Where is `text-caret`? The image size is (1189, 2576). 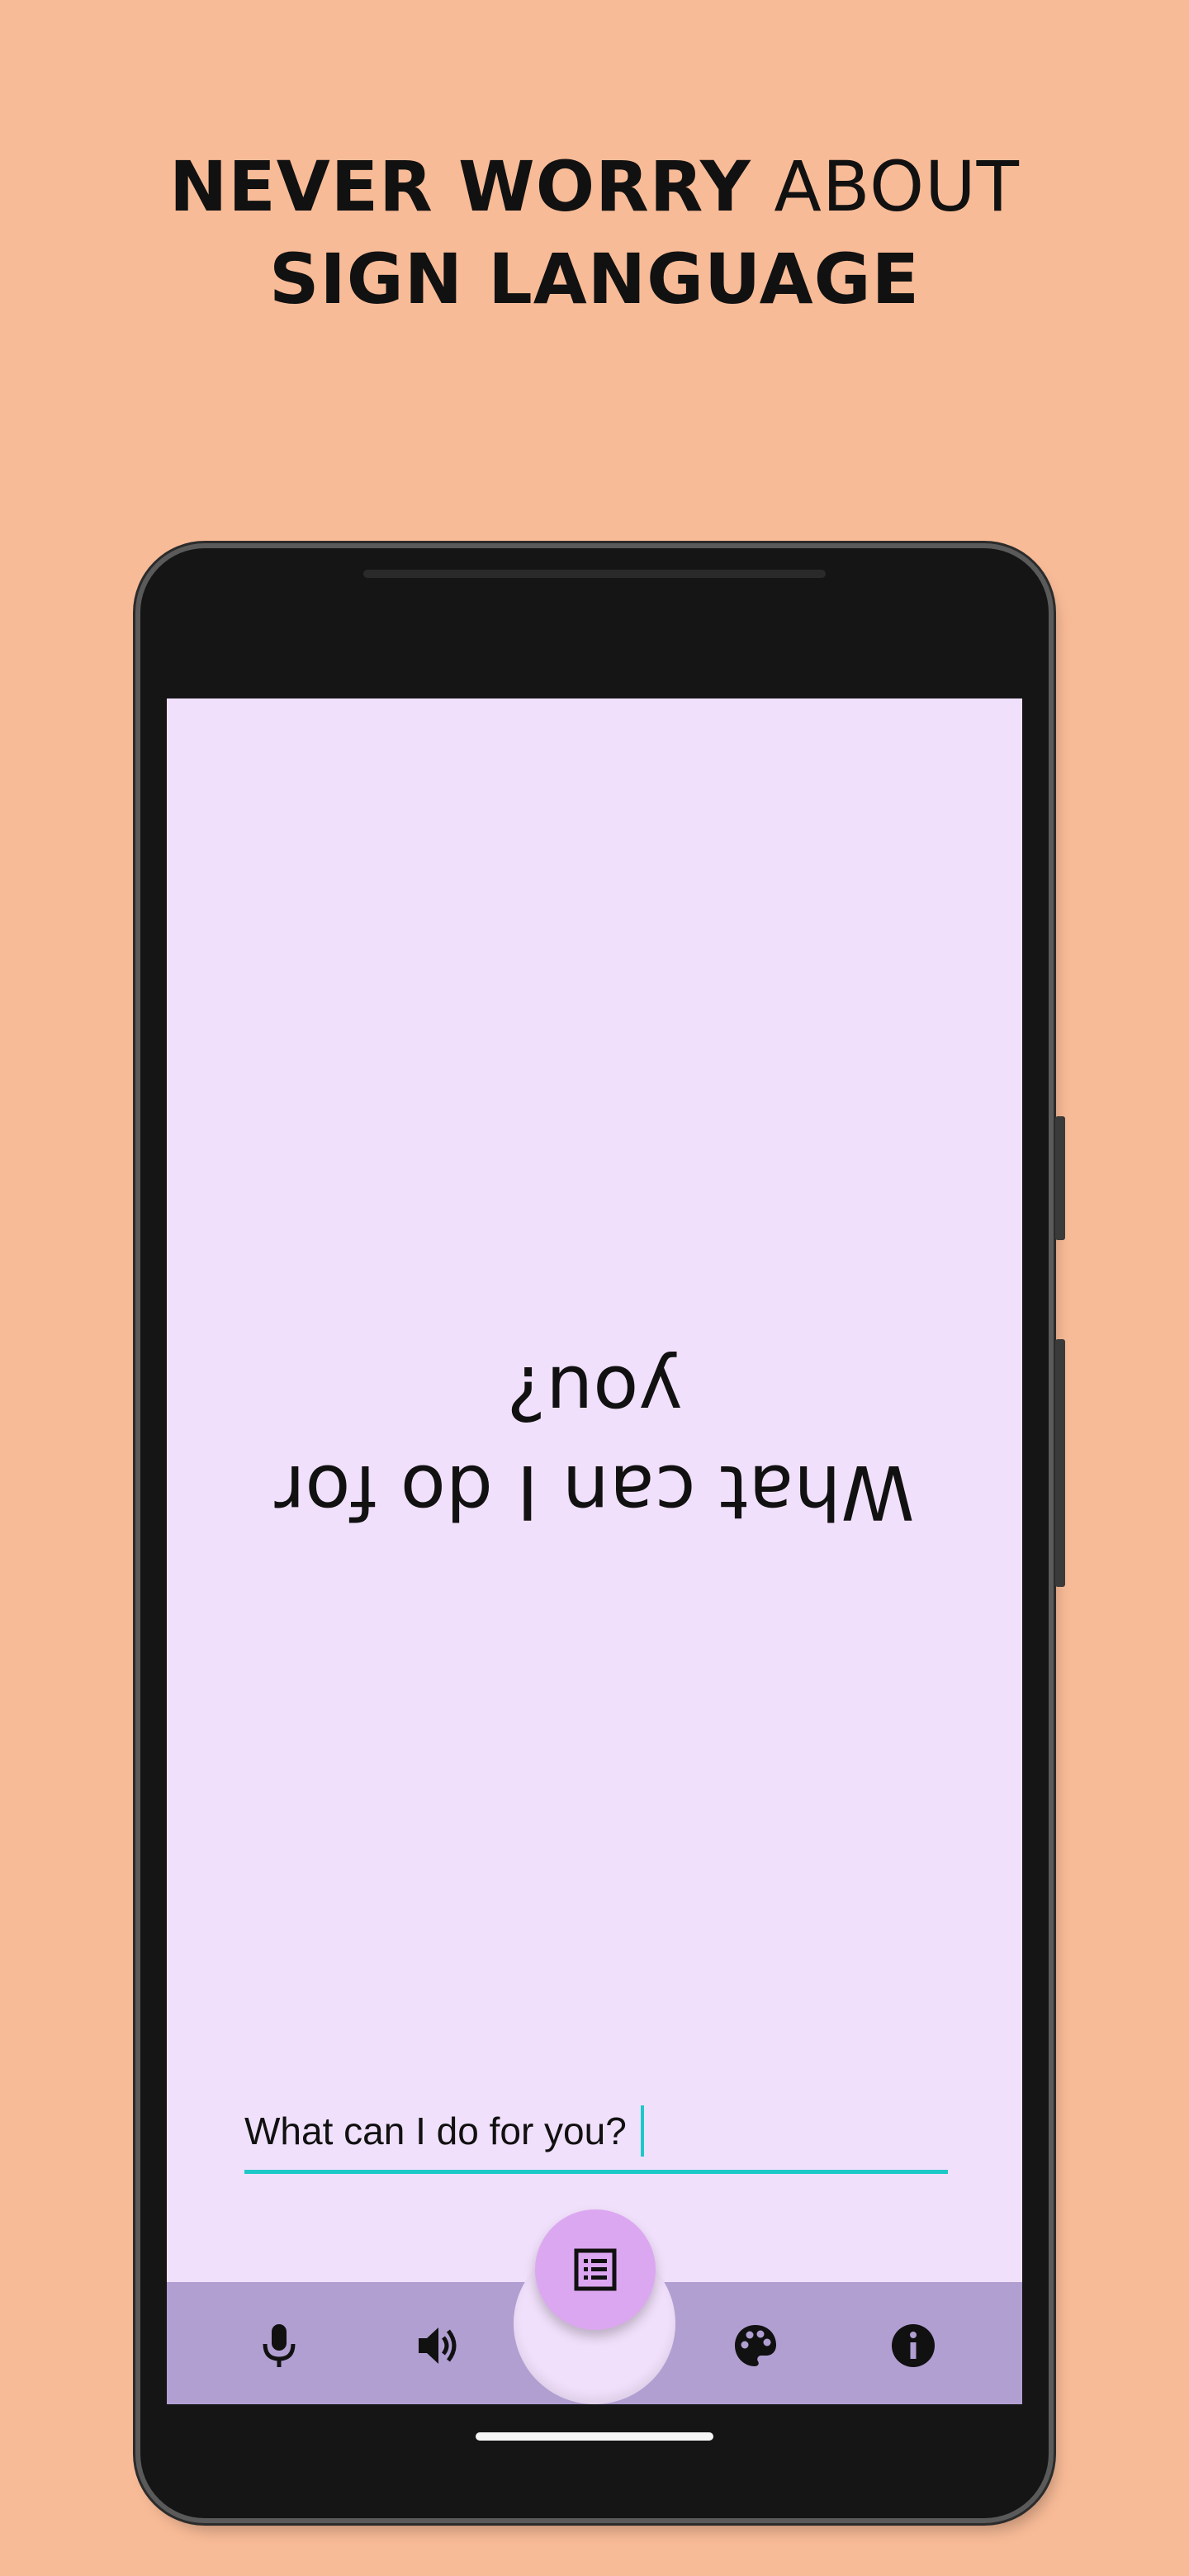
text-caret is located at coordinates (642, 2131).